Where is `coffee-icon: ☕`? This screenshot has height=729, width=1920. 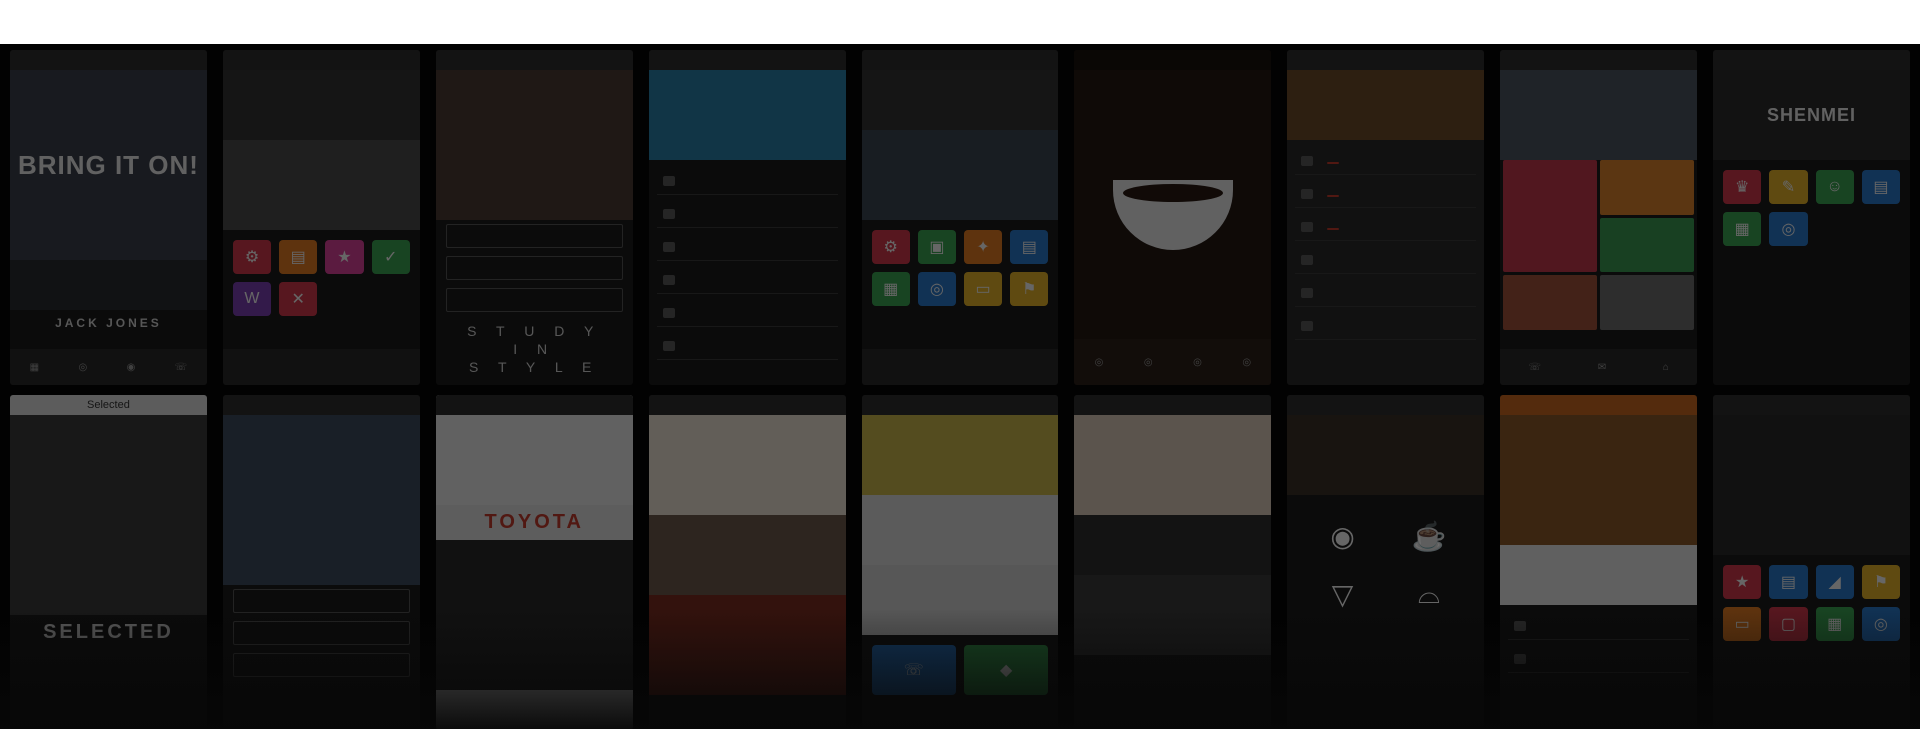
coffee-icon: ☕ is located at coordinates (1429, 536).